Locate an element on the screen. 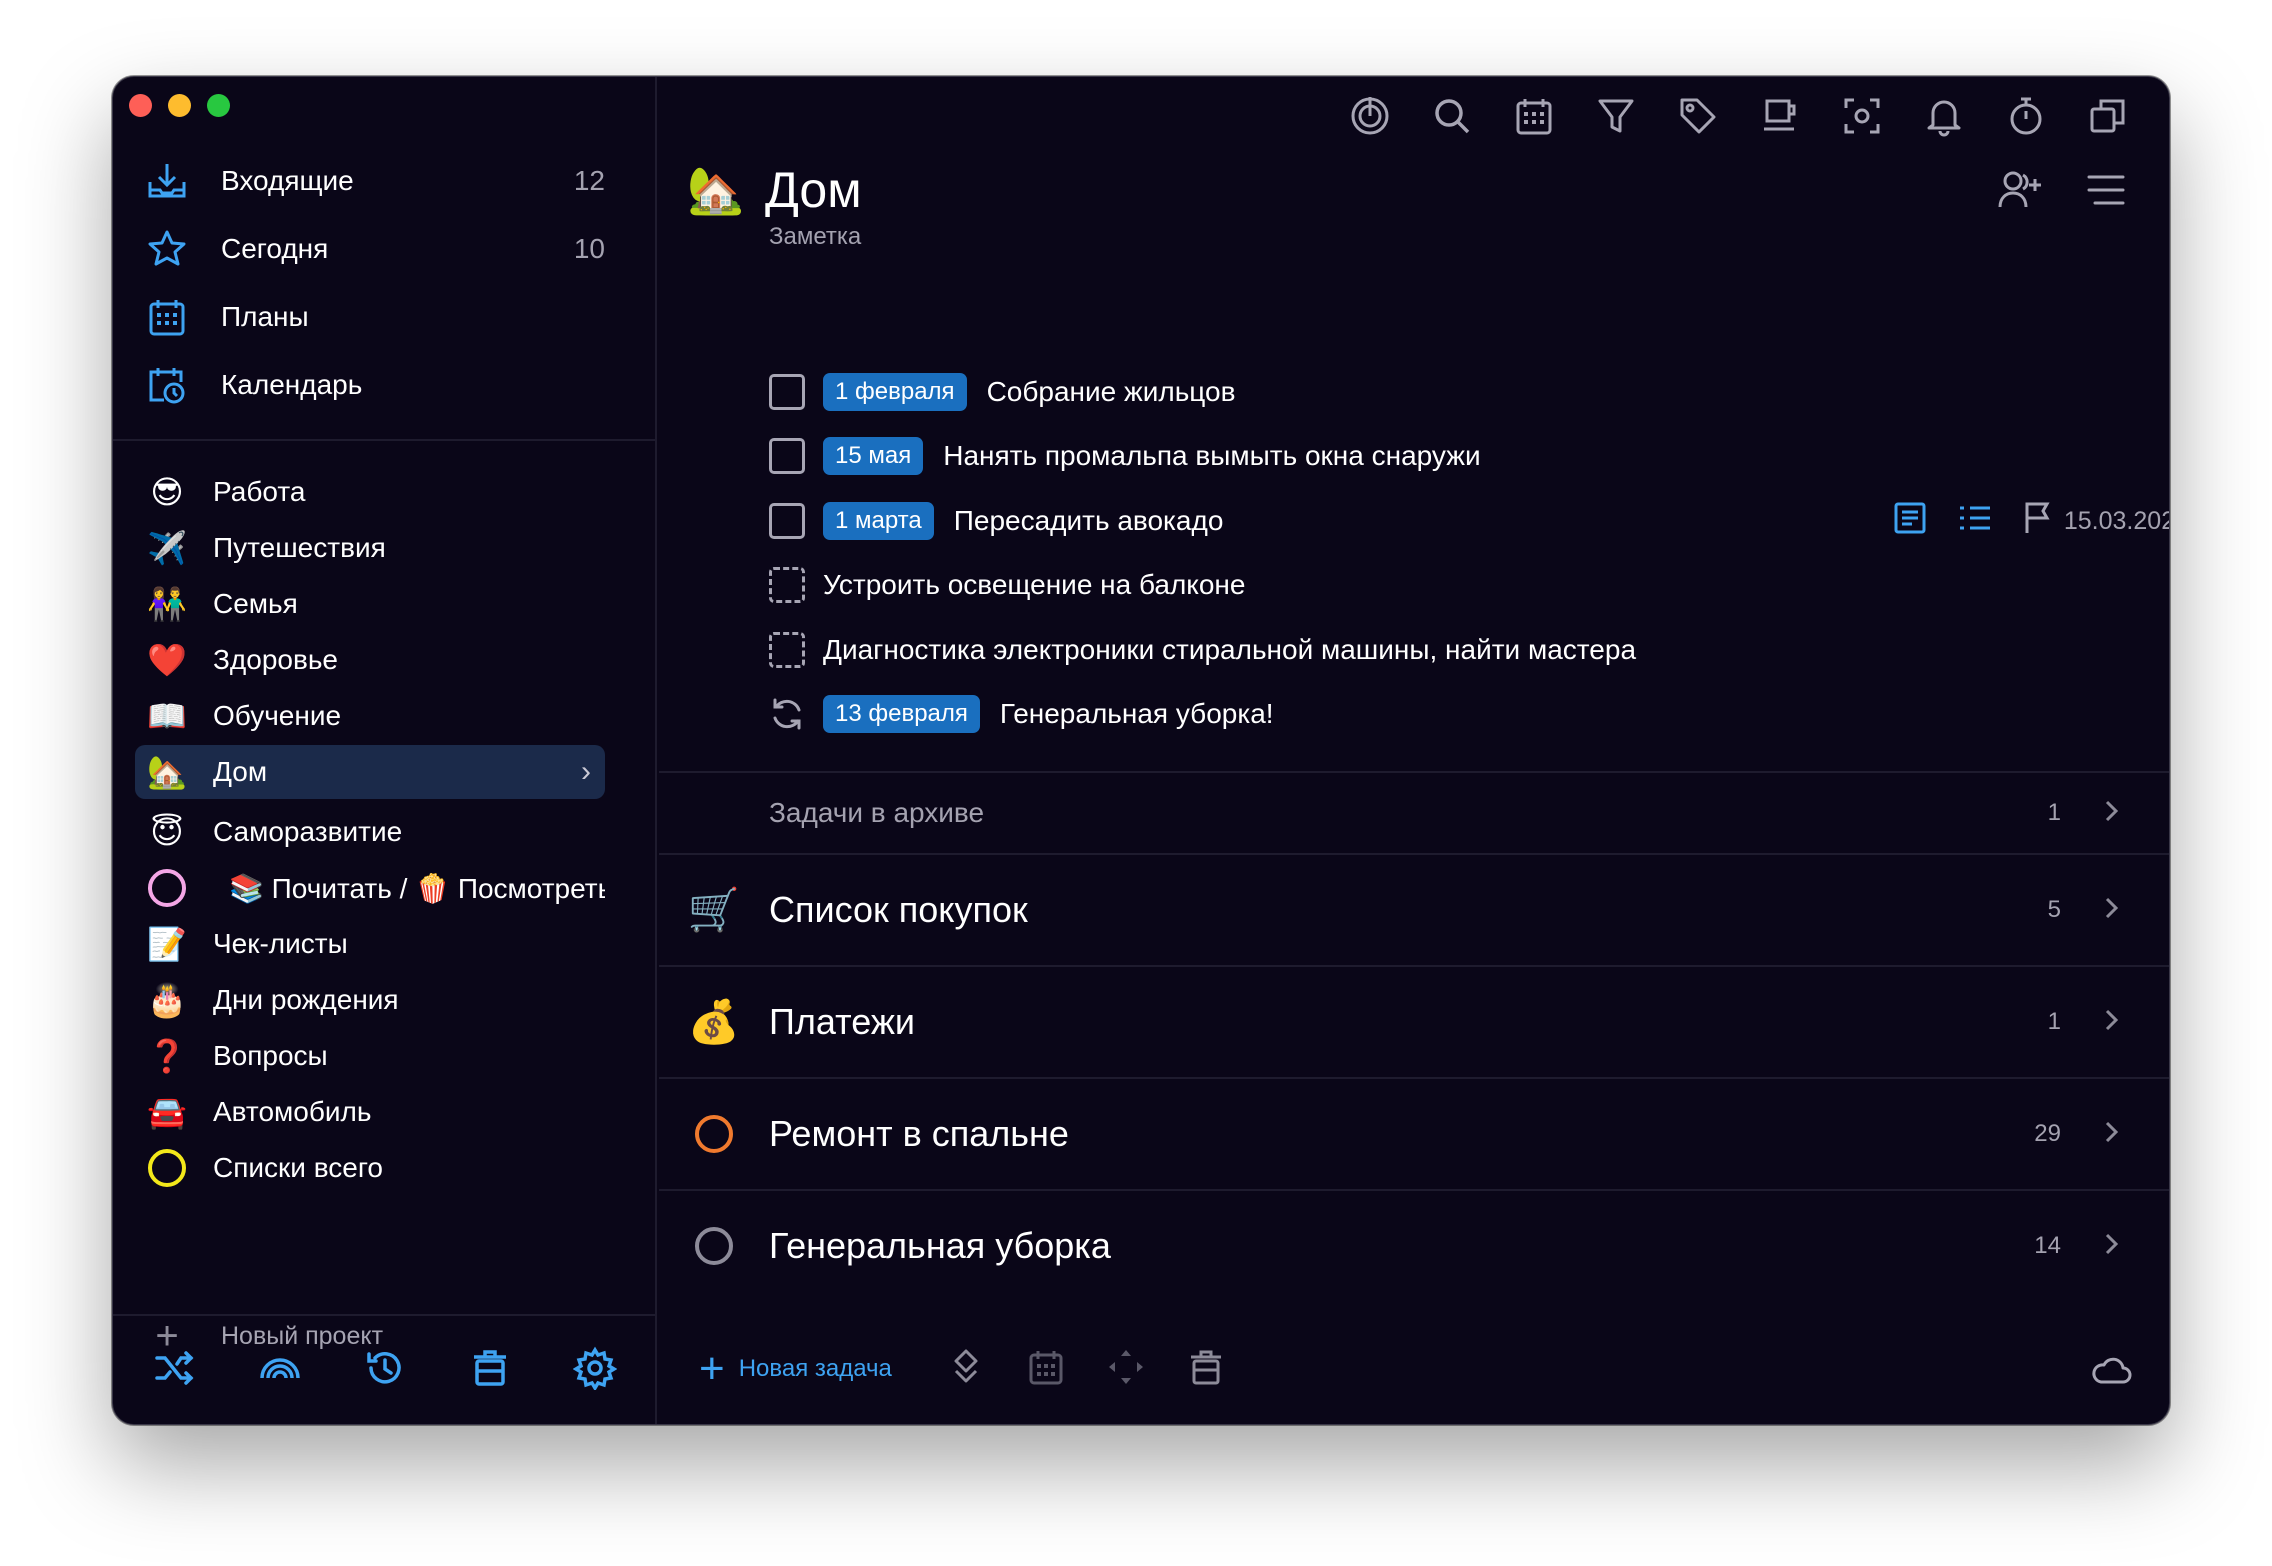 The height and width of the screenshot is (1566, 2272). bell-icon is located at coordinates (1944, 118).